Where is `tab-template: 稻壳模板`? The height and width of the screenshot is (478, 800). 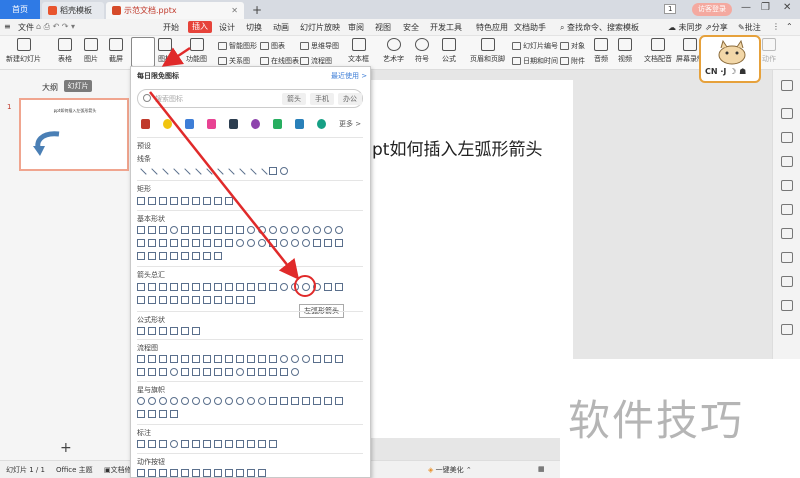
tab-template: 稻壳模板 is located at coordinates (73, 10).